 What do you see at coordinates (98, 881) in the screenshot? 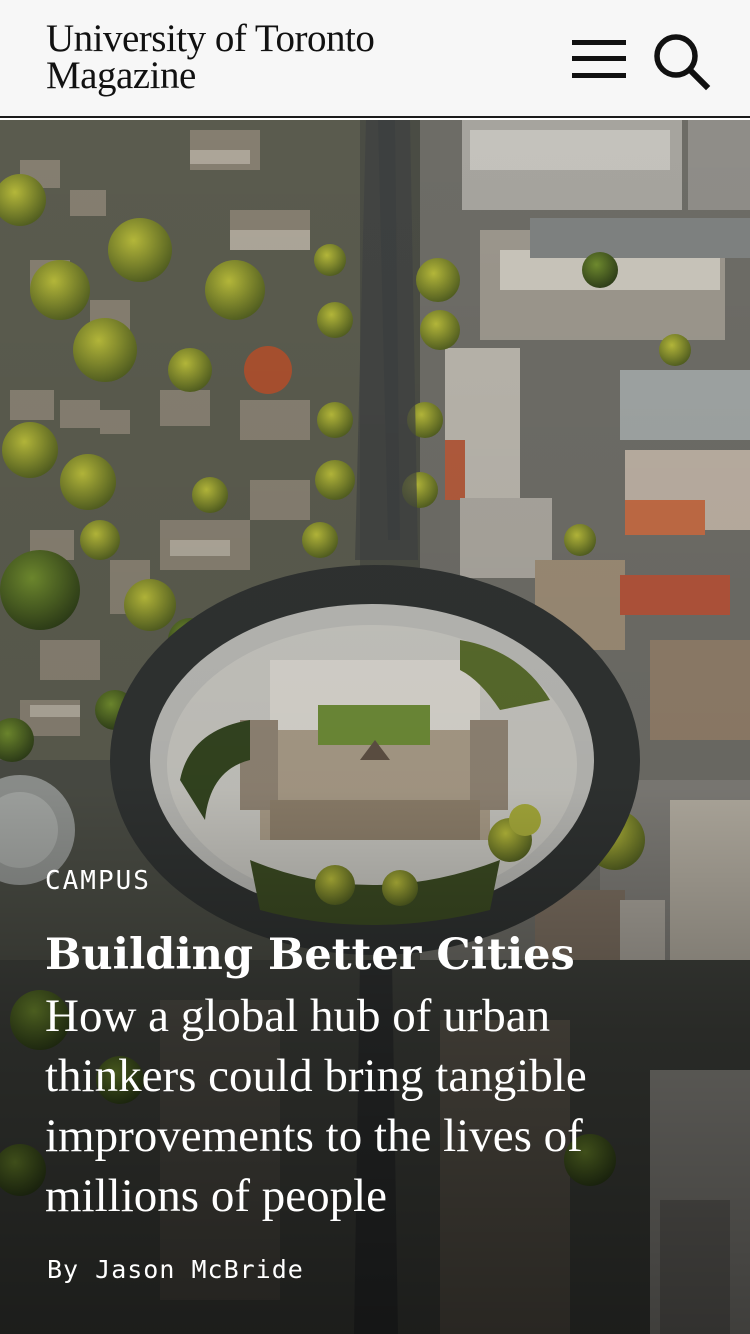
I see `category-label: CAMPUS` at bounding box center [98, 881].